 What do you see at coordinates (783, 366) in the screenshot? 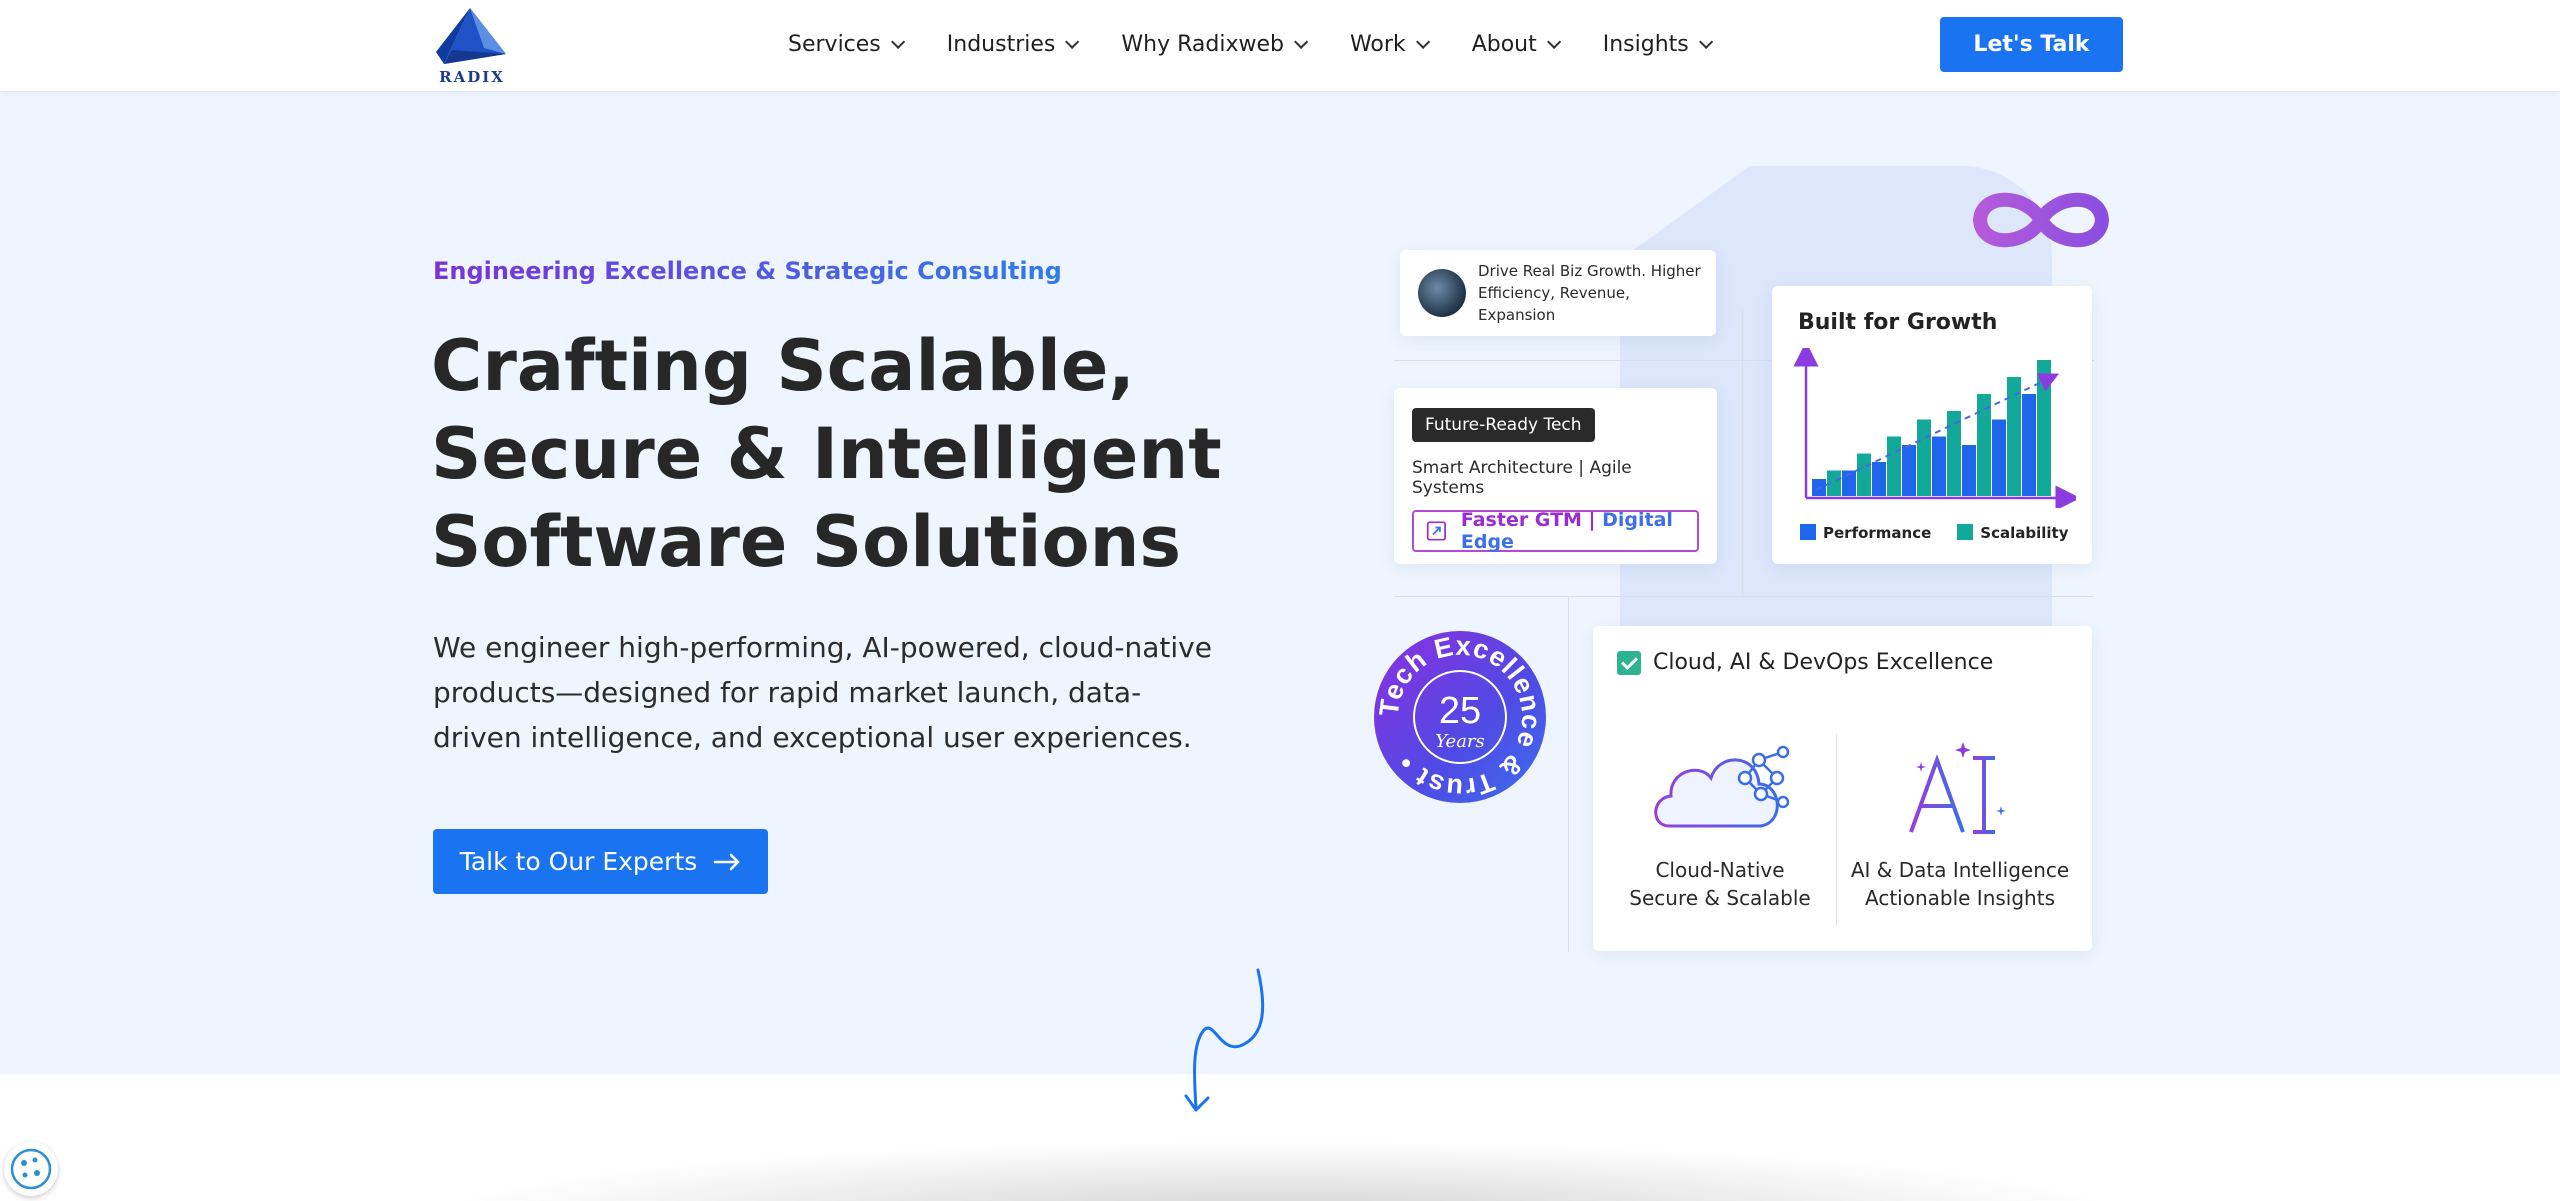
I see `headline-line-1: Crafting Scalable,` at bounding box center [783, 366].